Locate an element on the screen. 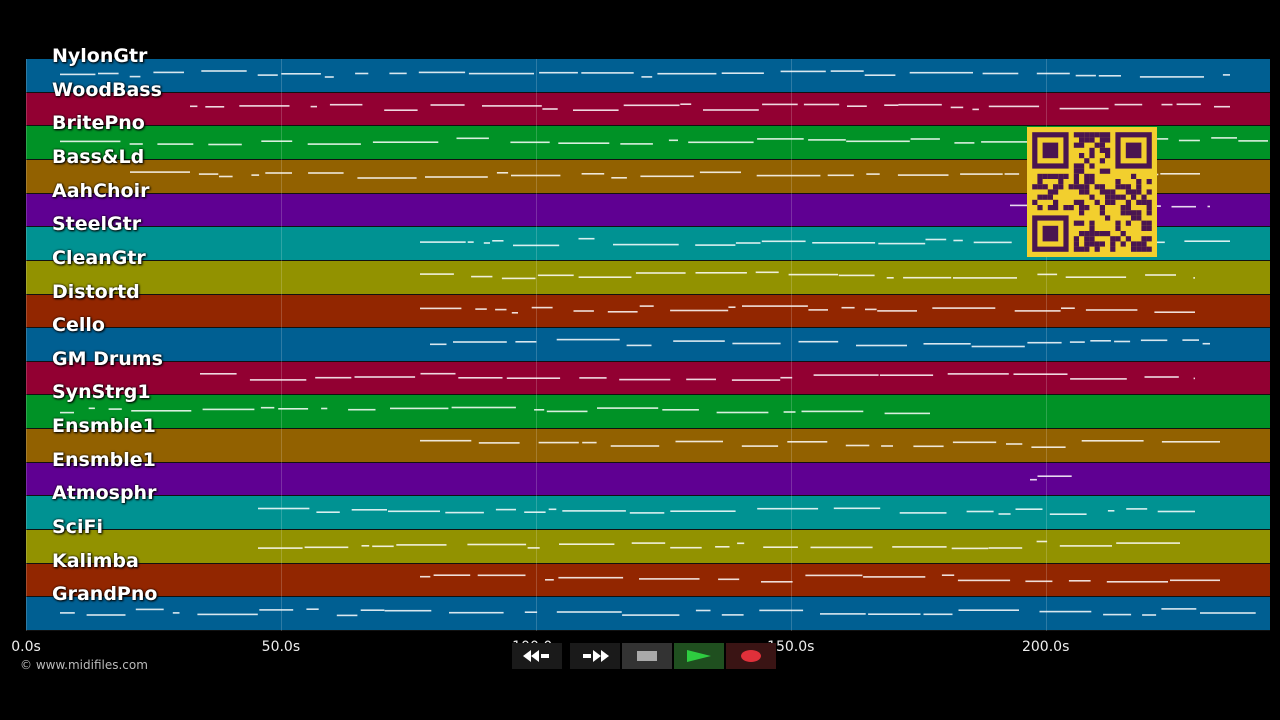 This screenshot has height=720, width=1280. rewind-button is located at coordinates (537, 656).